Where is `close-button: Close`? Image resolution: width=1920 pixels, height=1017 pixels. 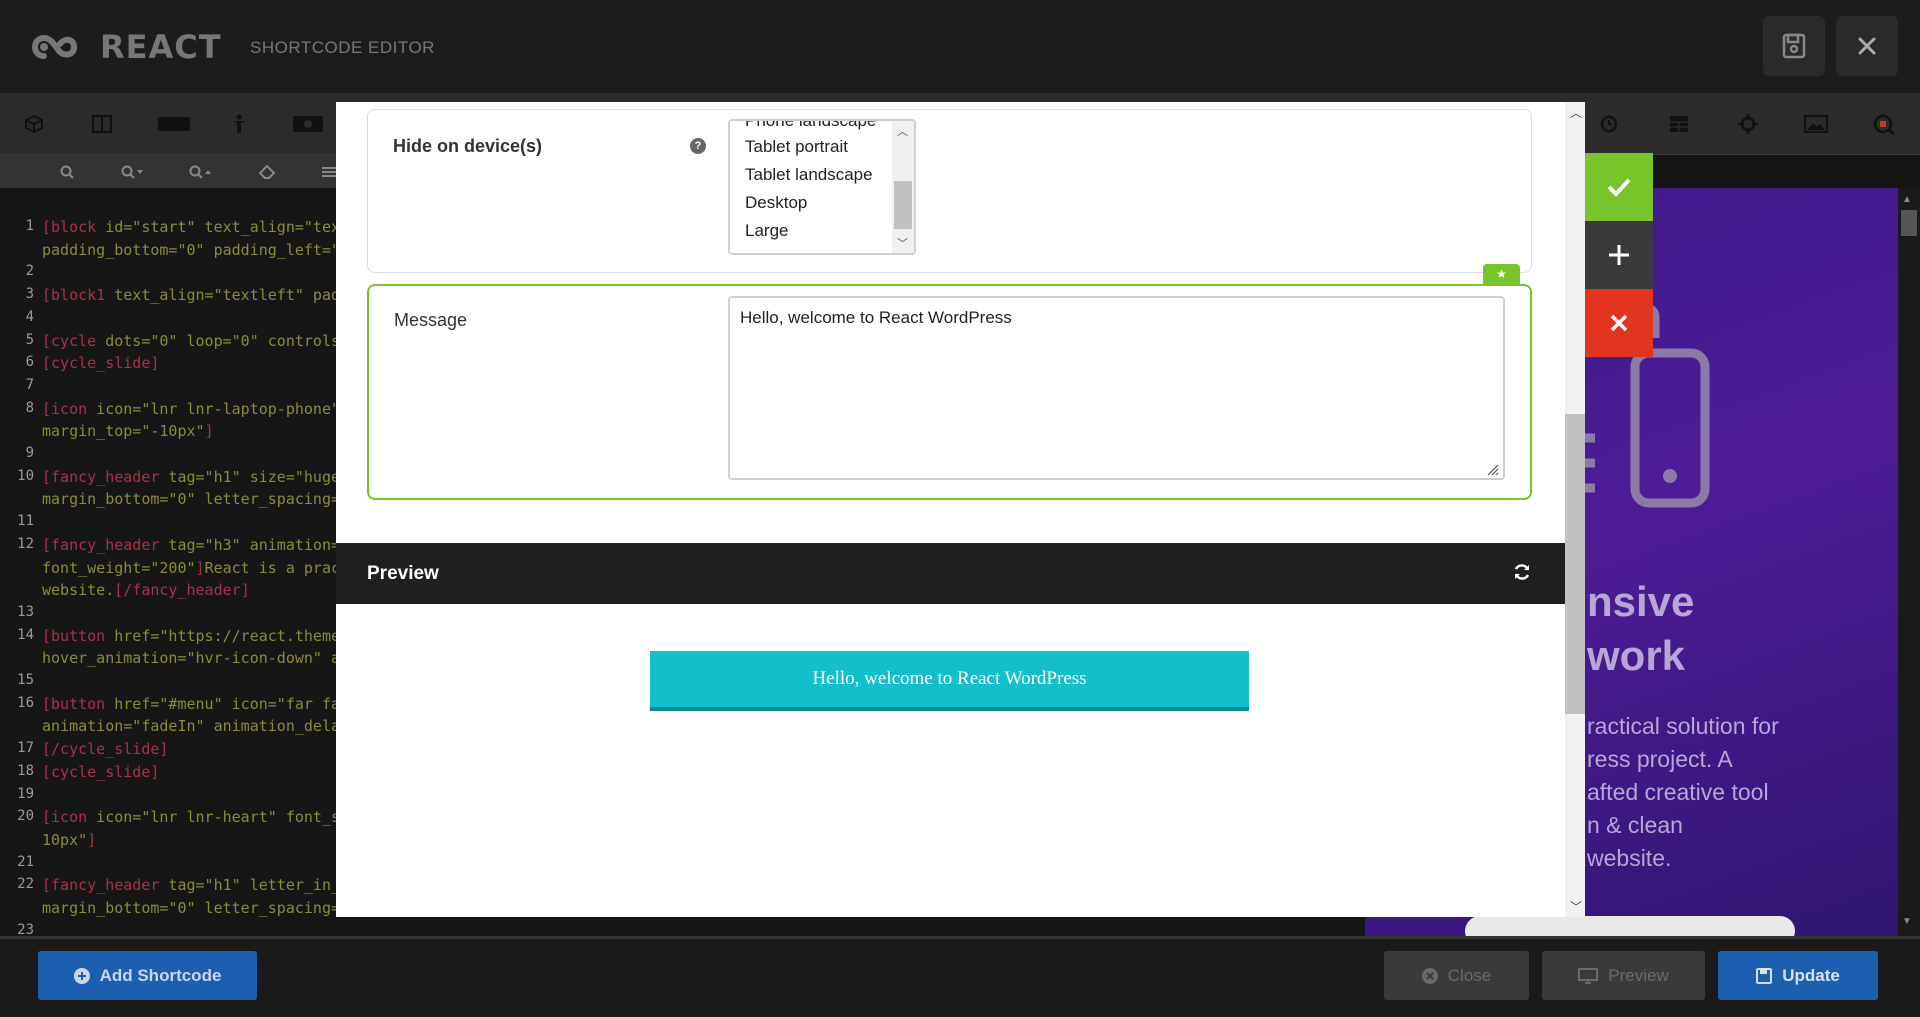 close-button: Close is located at coordinates (1456, 975).